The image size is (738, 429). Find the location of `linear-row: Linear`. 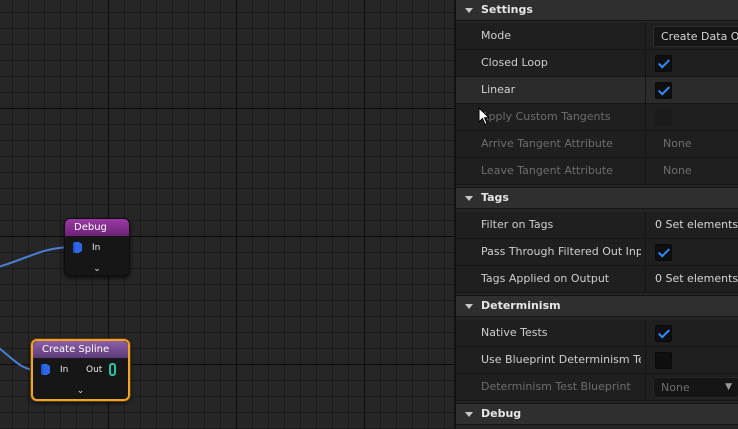

linear-row: Linear is located at coordinates (597, 90).